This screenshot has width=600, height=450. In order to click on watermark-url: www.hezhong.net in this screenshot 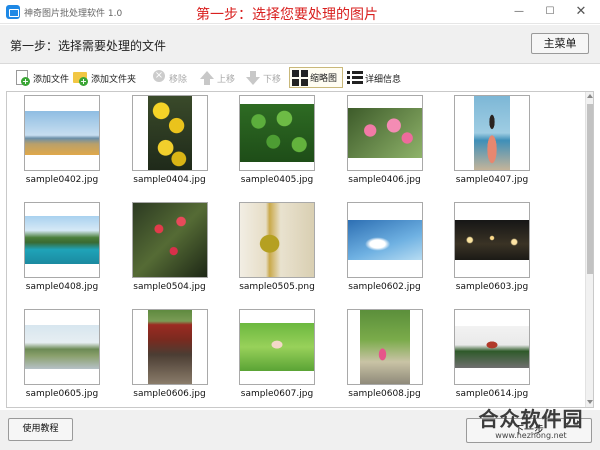, I will do `click(531, 435)`.